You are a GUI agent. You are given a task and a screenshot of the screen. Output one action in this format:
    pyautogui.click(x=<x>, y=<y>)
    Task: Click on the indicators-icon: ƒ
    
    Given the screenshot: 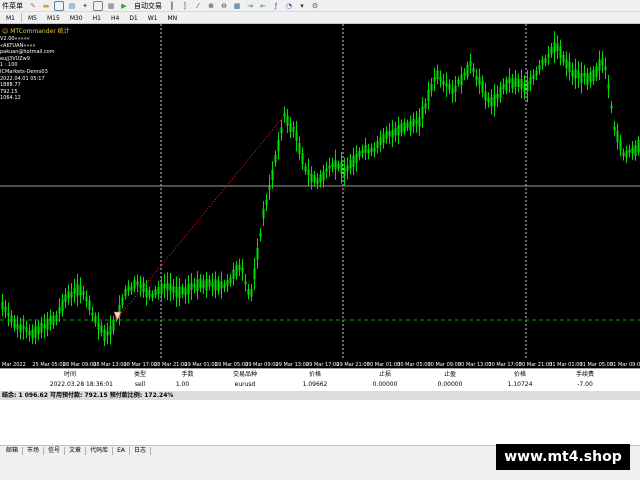 What is the action you would take?
    pyautogui.click(x=276, y=6)
    